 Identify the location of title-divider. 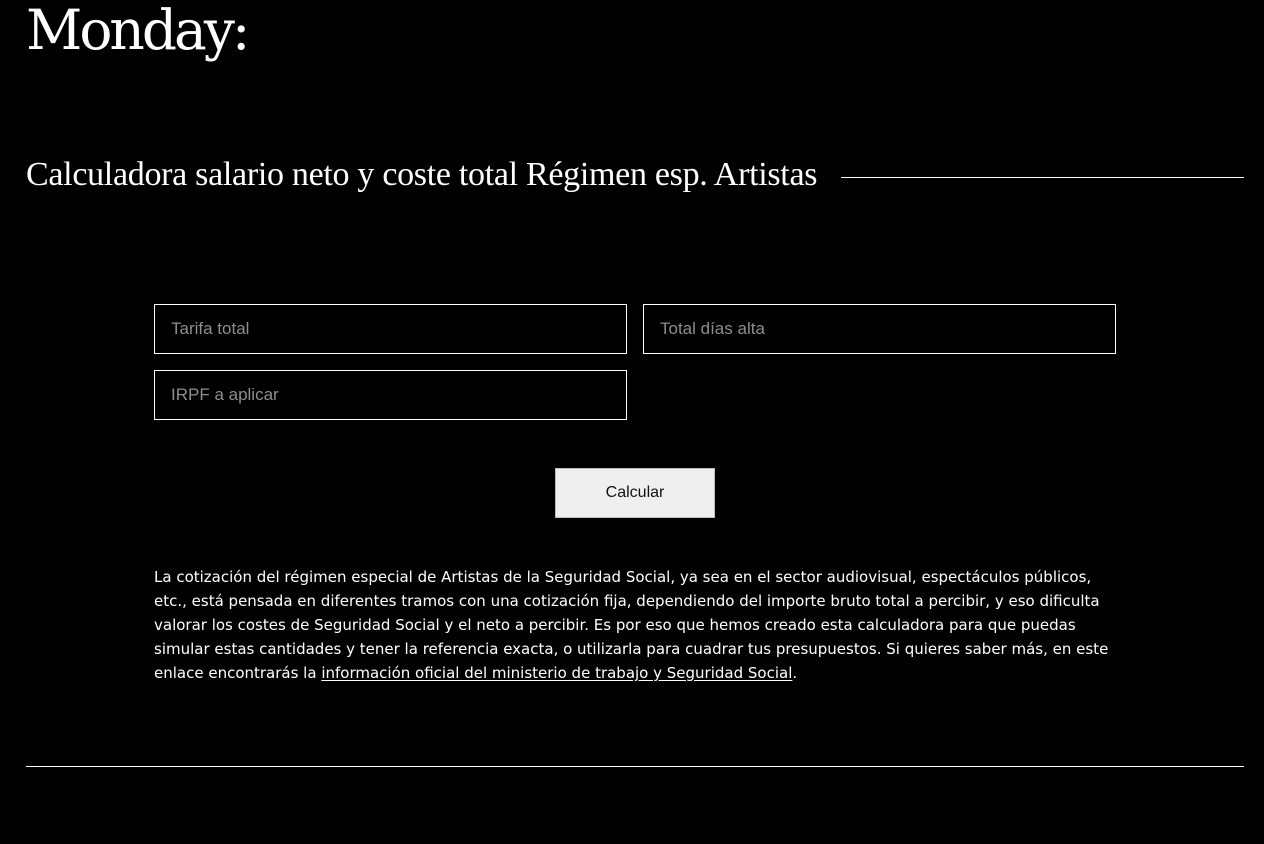
(1042, 177).